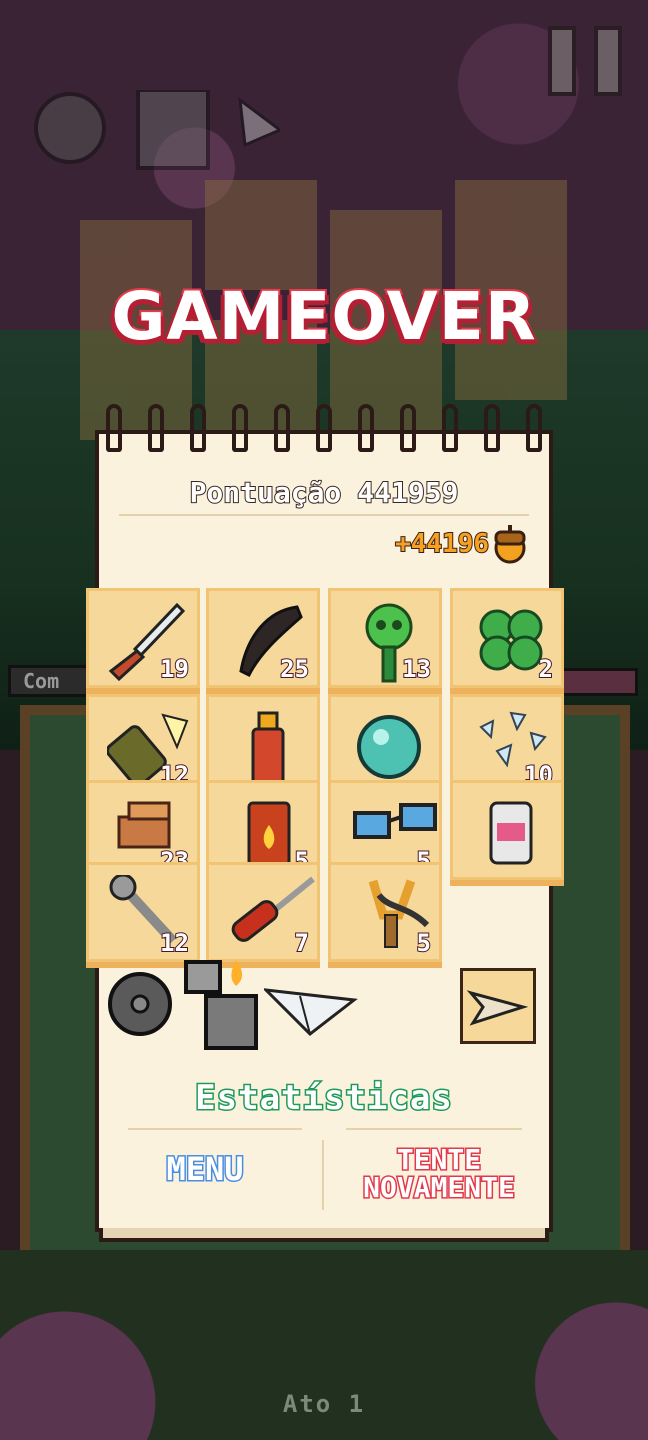  Describe the element at coordinates (143, 638) in the screenshot. I see `item-card: 19` at that location.